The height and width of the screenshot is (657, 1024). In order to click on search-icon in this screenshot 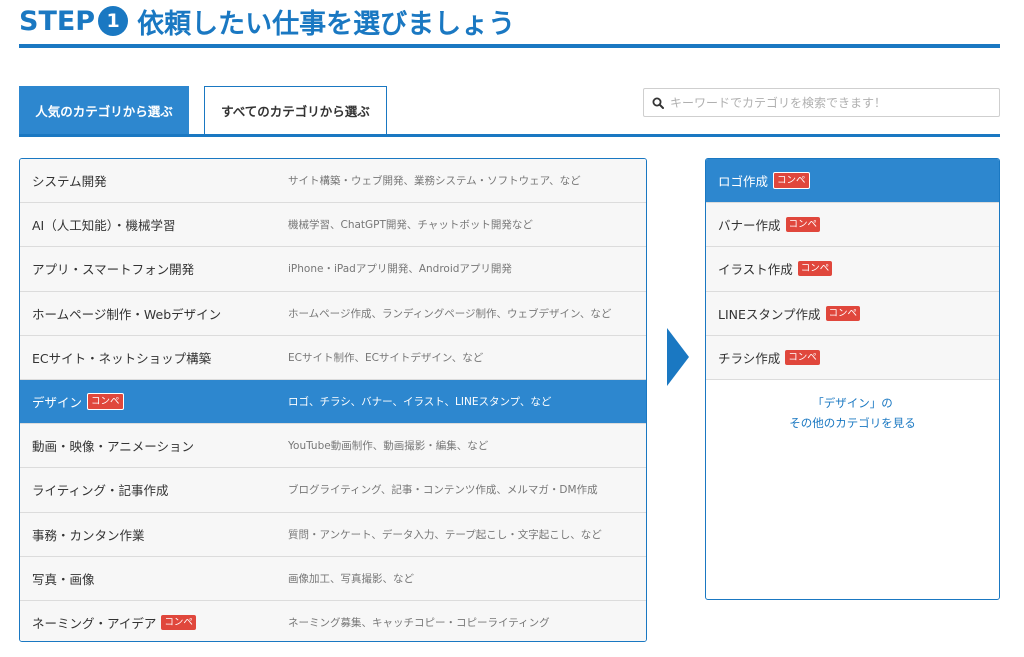, I will do `click(658, 103)`.